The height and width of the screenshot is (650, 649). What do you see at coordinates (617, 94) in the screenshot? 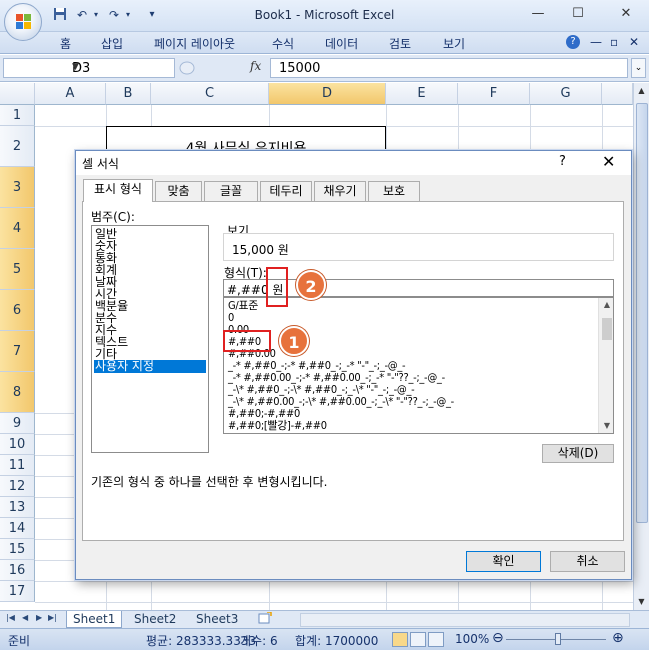
I see `column-header-h` at bounding box center [617, 94].